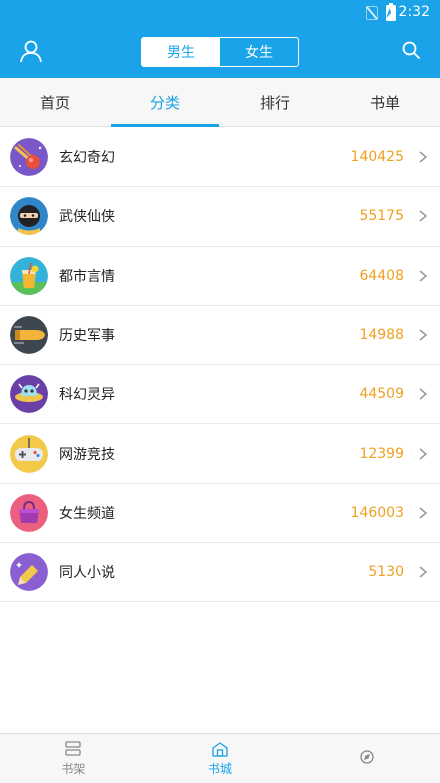 The height and width of the screenshot is (783, 440). I want to click on category-name: 女生频道, so click(87, 513).